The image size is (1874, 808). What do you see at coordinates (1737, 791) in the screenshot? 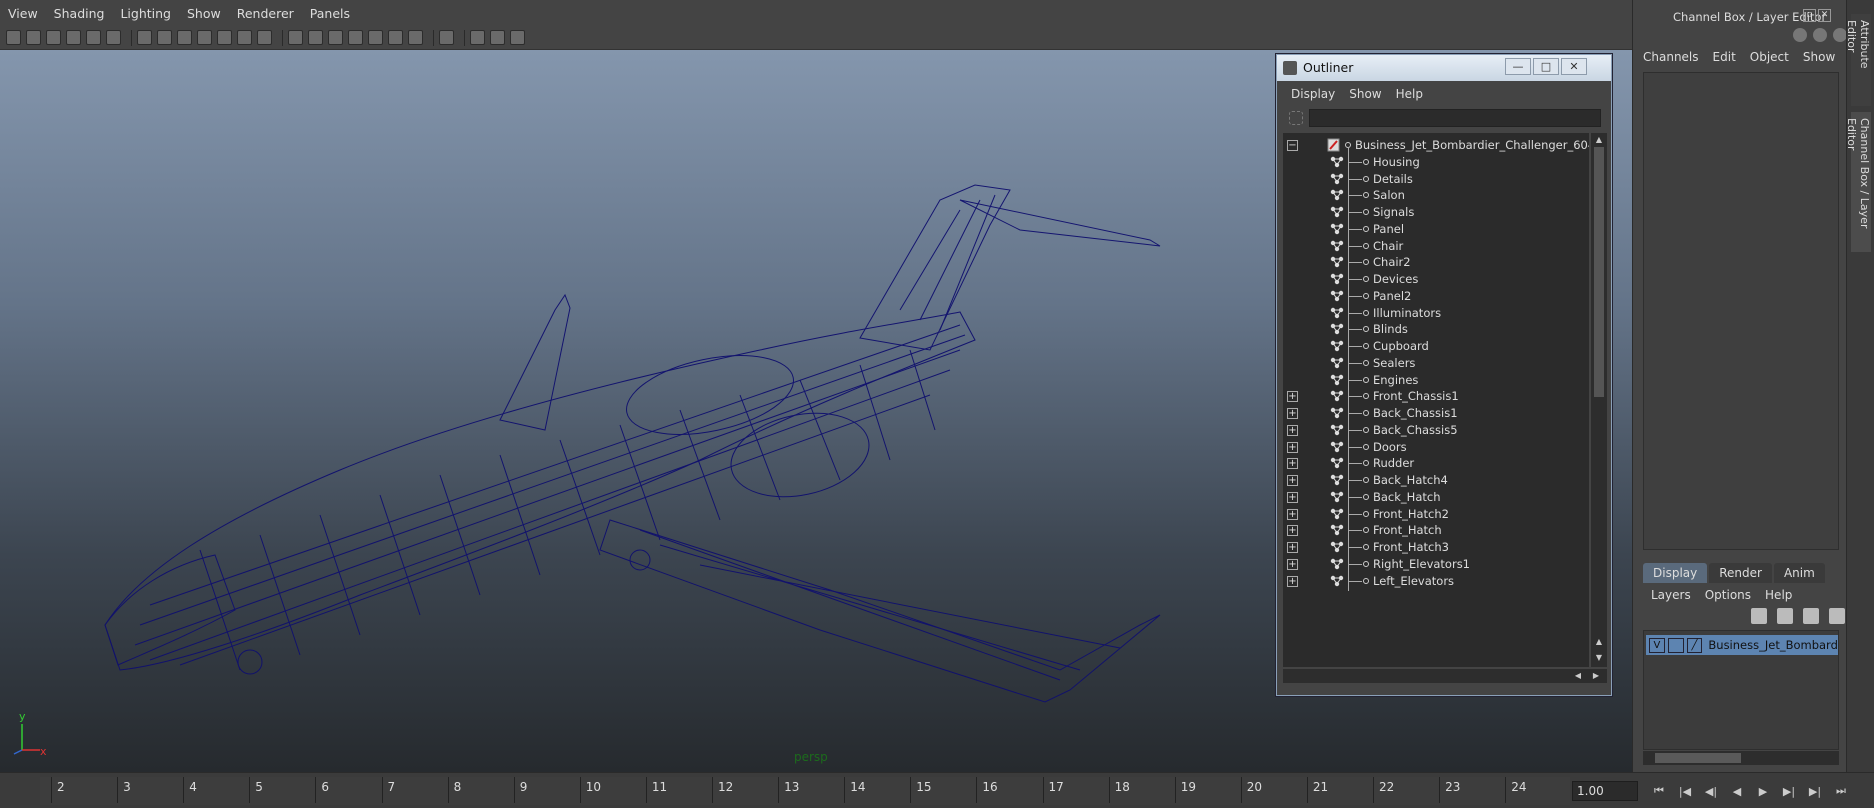
I see `play-backward-icon: ◀` at bounding box center [1737, 791].